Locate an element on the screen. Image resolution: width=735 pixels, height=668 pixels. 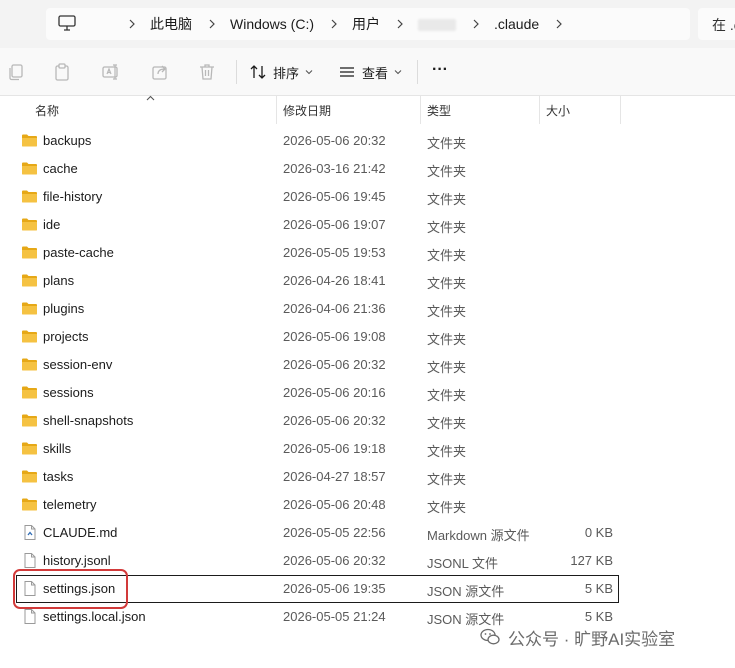
sort-button: 排序 is located at coordinates (284, 72).